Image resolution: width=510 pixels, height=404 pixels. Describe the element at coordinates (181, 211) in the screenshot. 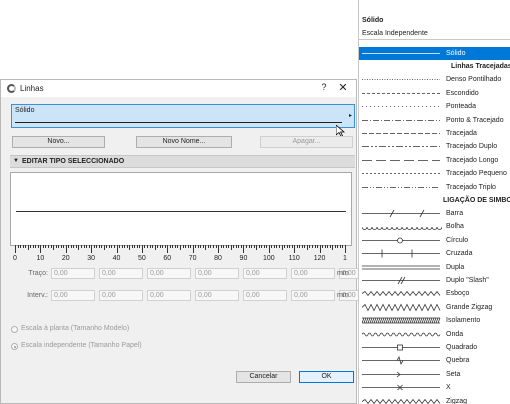

I see `preview-line` at that location.